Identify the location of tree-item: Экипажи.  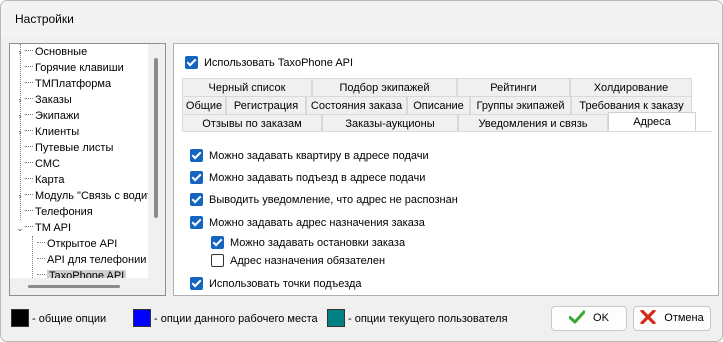
(52, 116).